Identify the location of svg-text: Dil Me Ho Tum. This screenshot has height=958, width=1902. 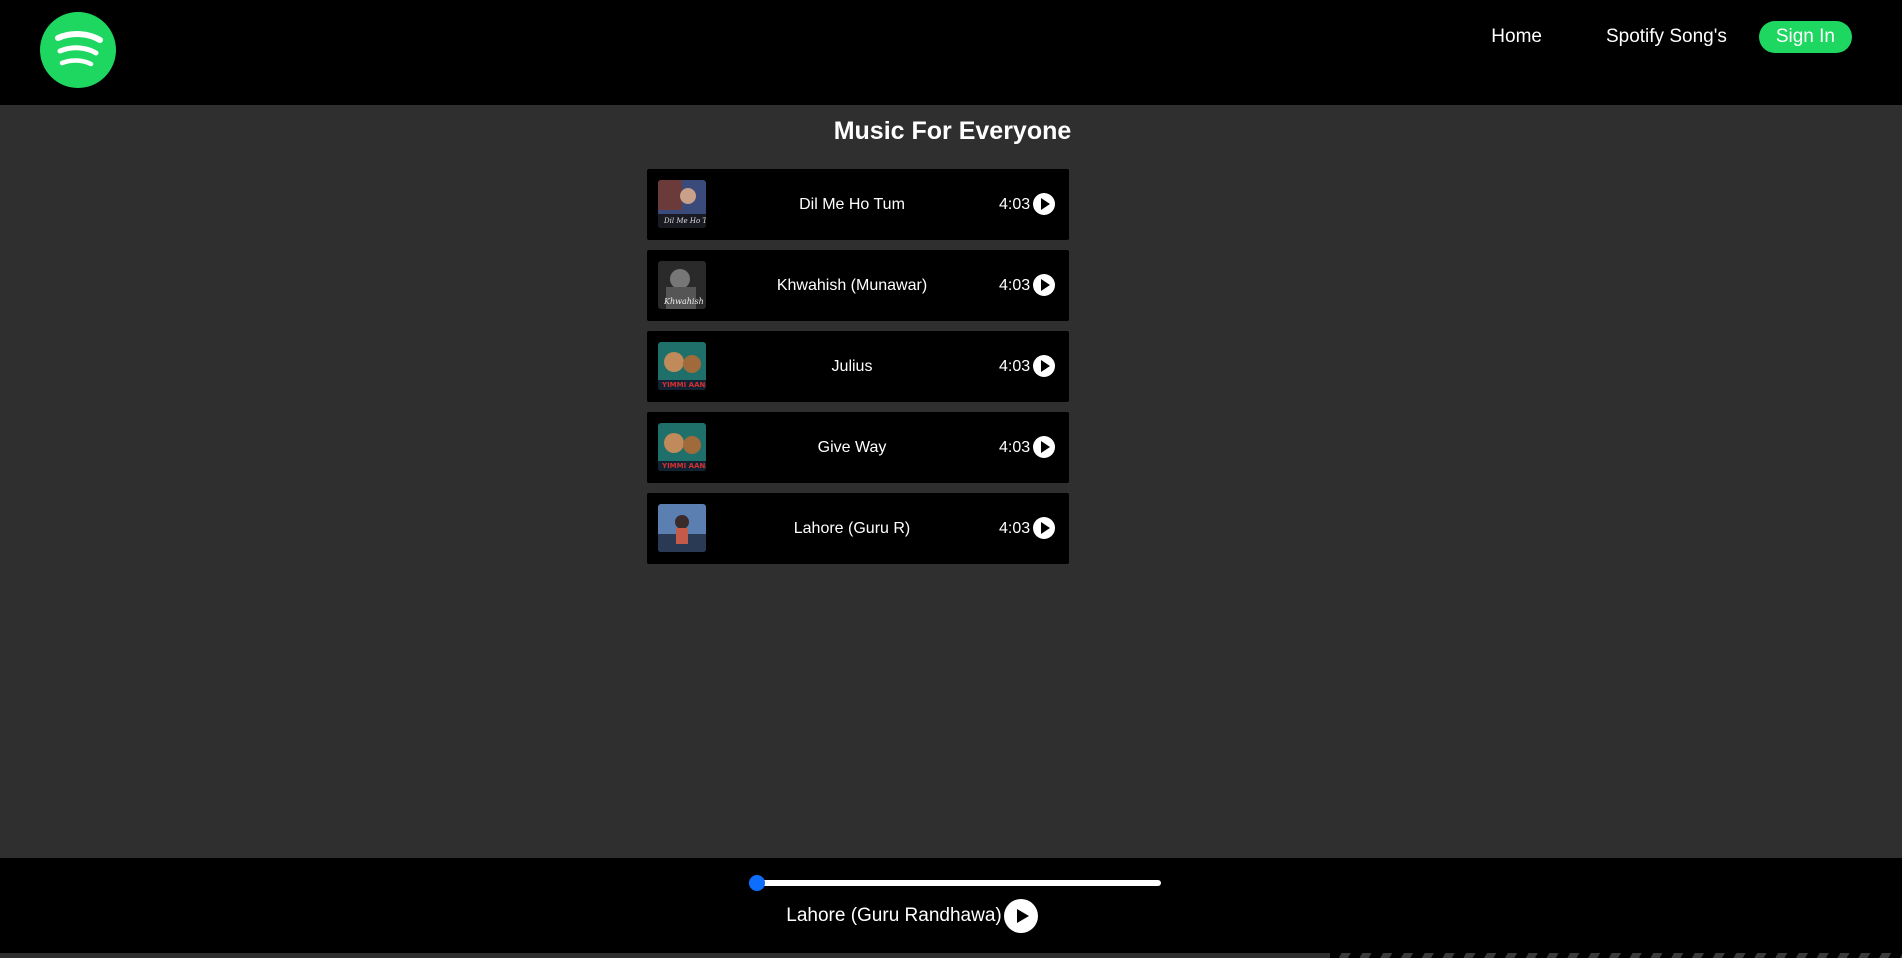
(684, 221).